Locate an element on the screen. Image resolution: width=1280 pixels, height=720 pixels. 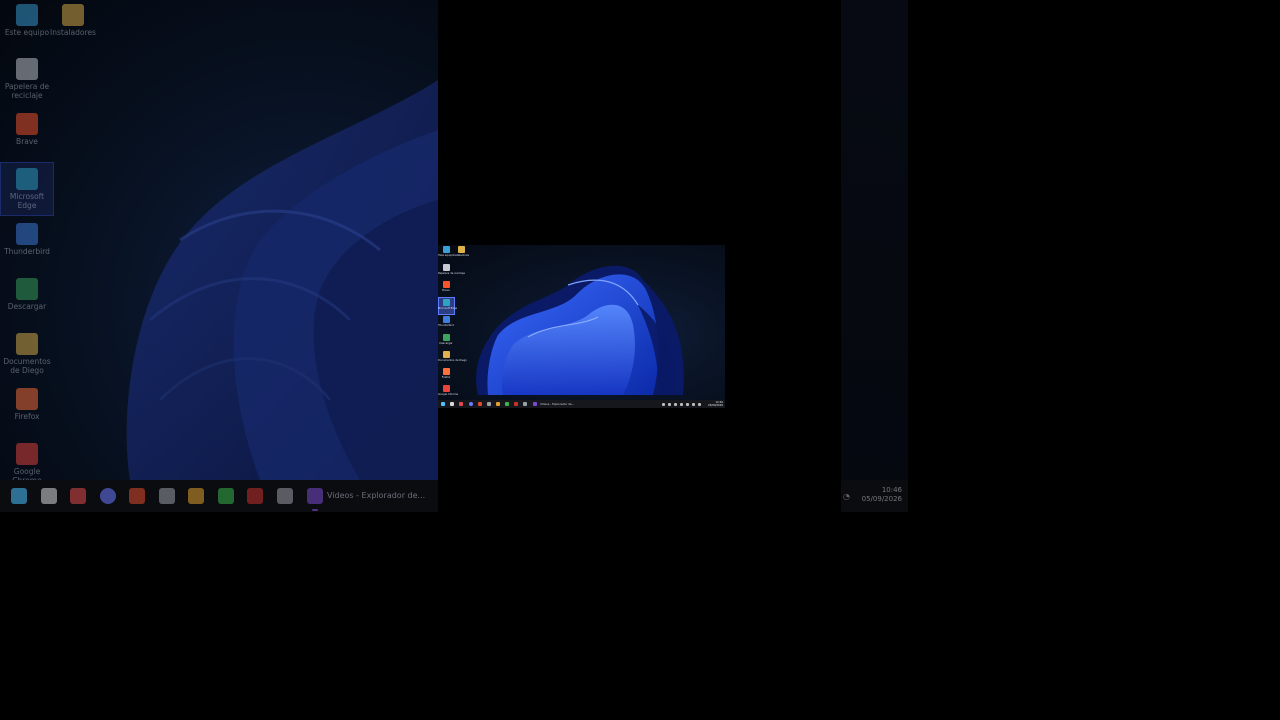
mini-desktop-icon-este-equipo: Este equipo is located at coordinates (446, 251).